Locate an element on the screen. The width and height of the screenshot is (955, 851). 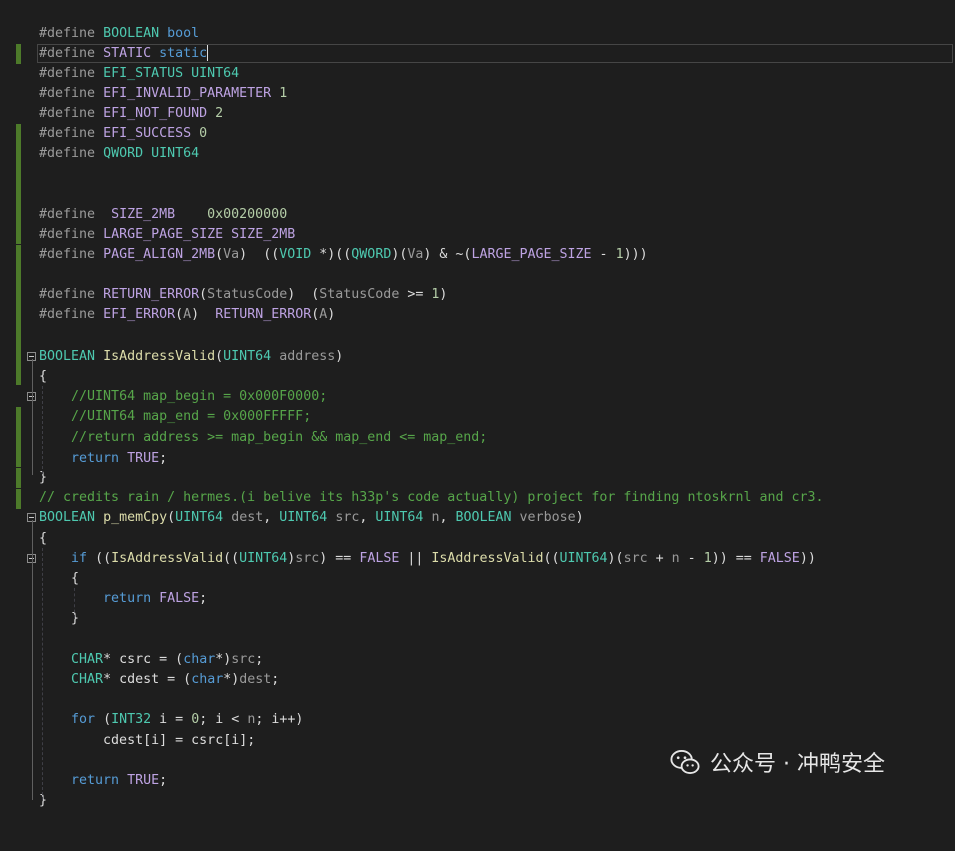
code-line: #define QWORD UINT64 is located at coordinates (477, 174).